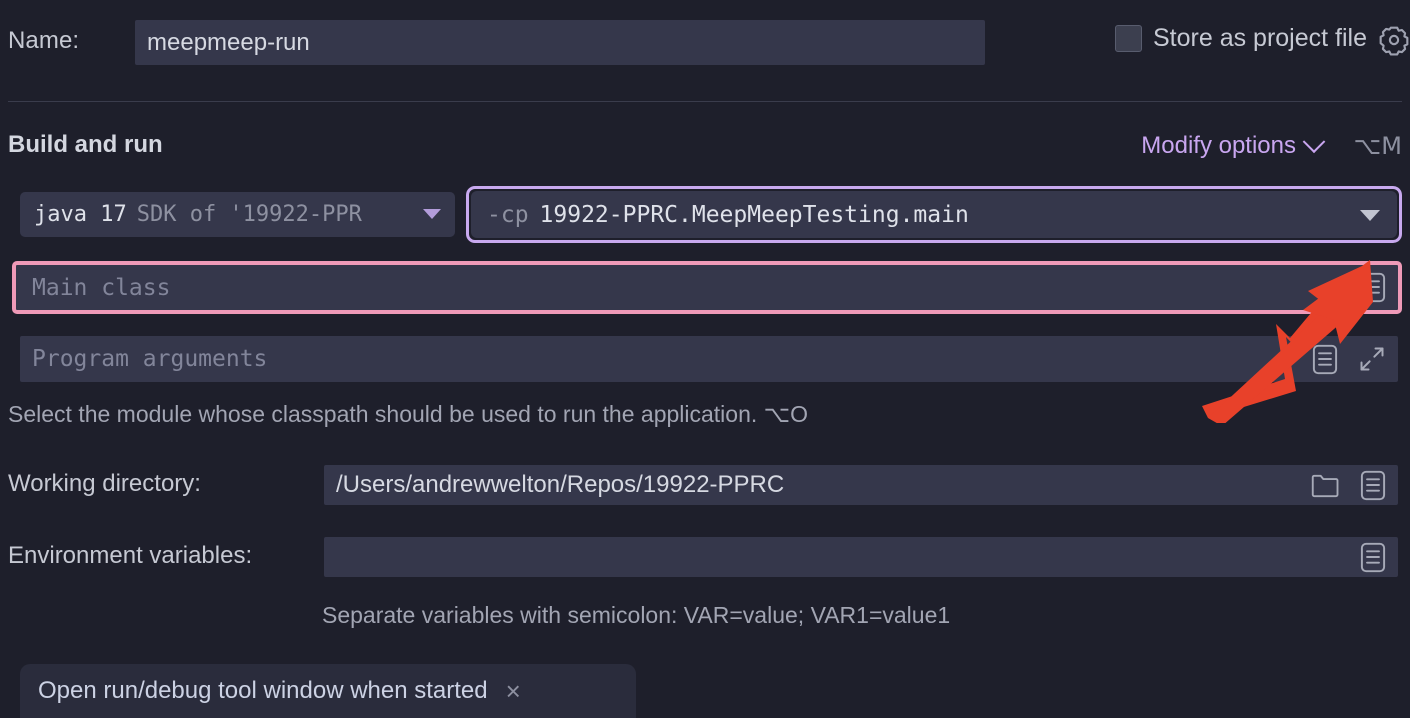 The height and width of the screenshot is (718, 1410). I want to click on working-directory-label: Working directory:, so click(104, 483).